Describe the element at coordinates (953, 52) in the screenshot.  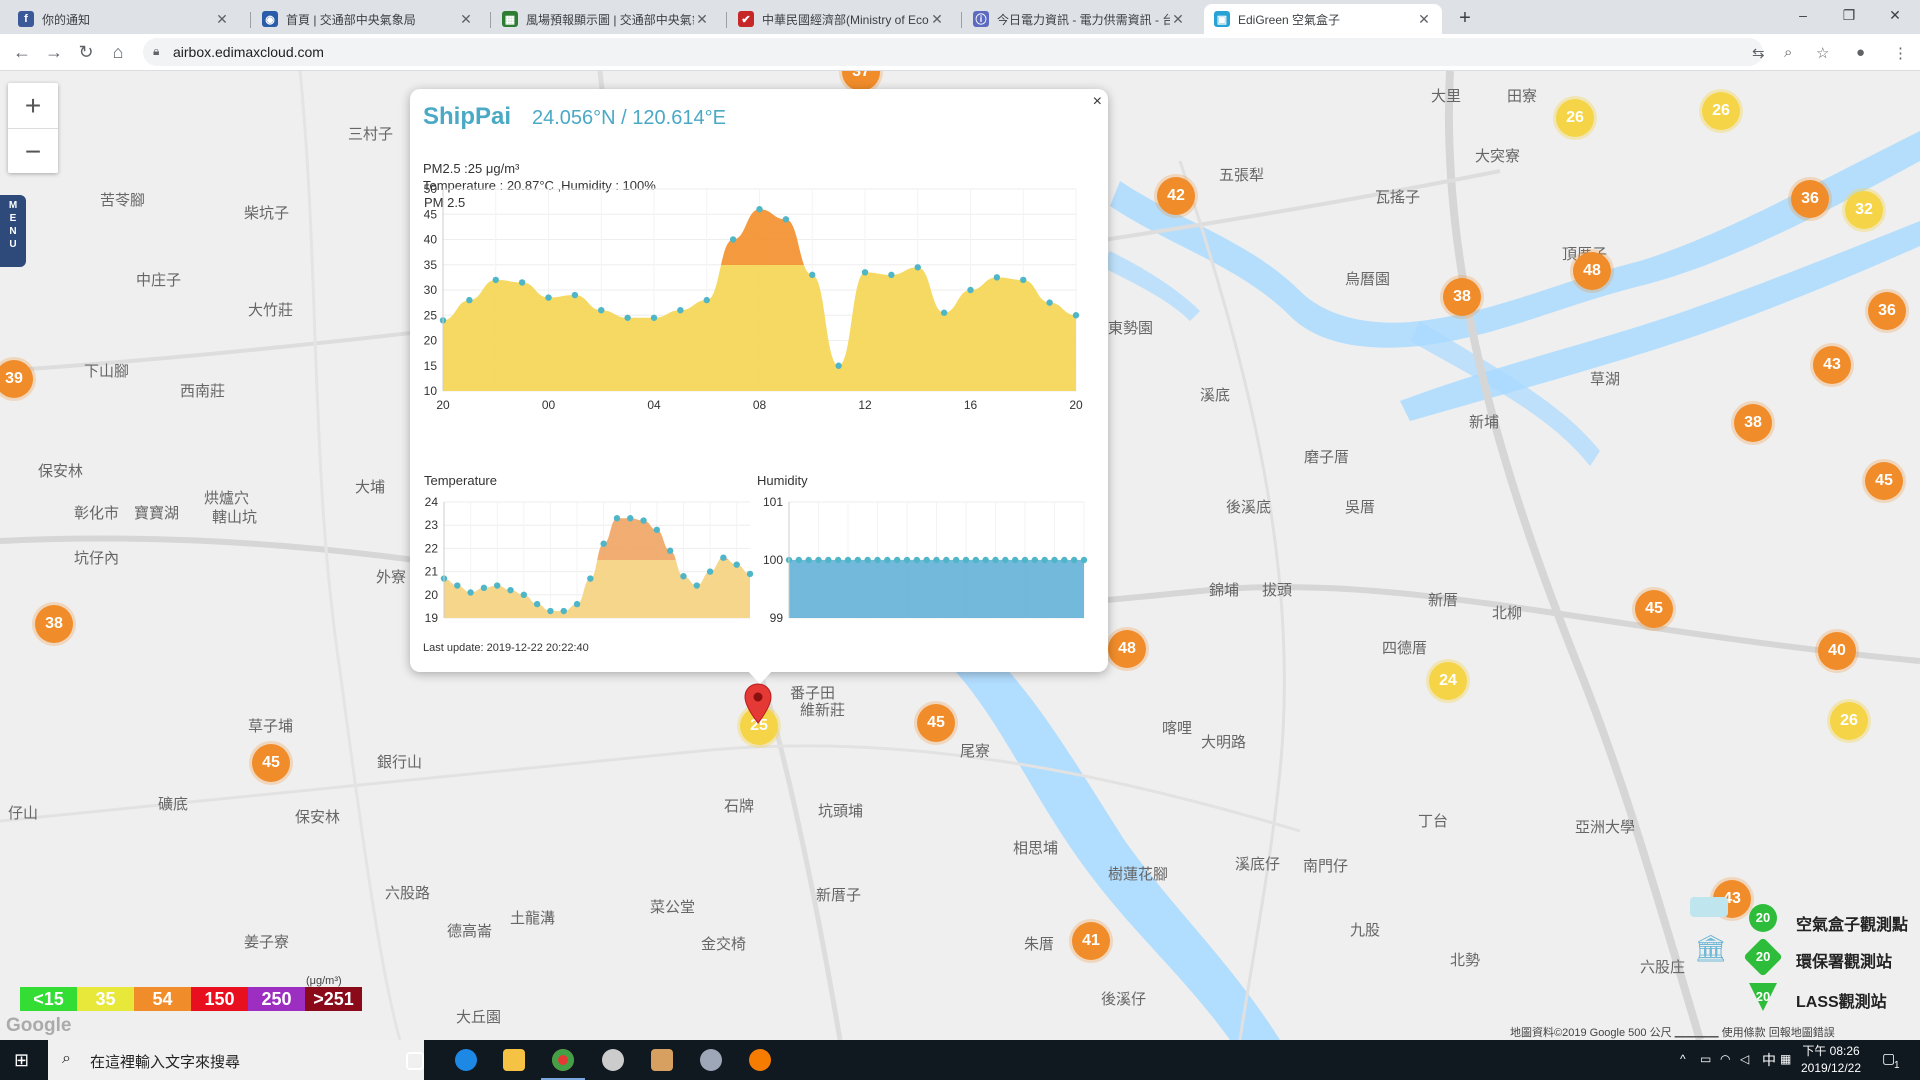
I see `address-bar: 🔒︎ airbox.edimaxcloud.com` at that location.